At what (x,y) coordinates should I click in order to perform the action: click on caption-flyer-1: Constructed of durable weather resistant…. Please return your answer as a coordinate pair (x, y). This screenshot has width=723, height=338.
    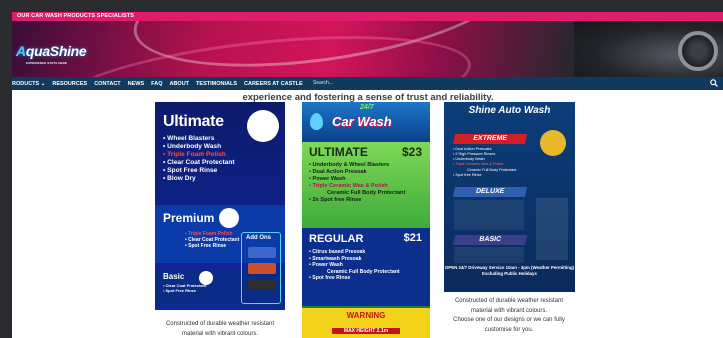
    Looking at the image, I should click on (220, 329).